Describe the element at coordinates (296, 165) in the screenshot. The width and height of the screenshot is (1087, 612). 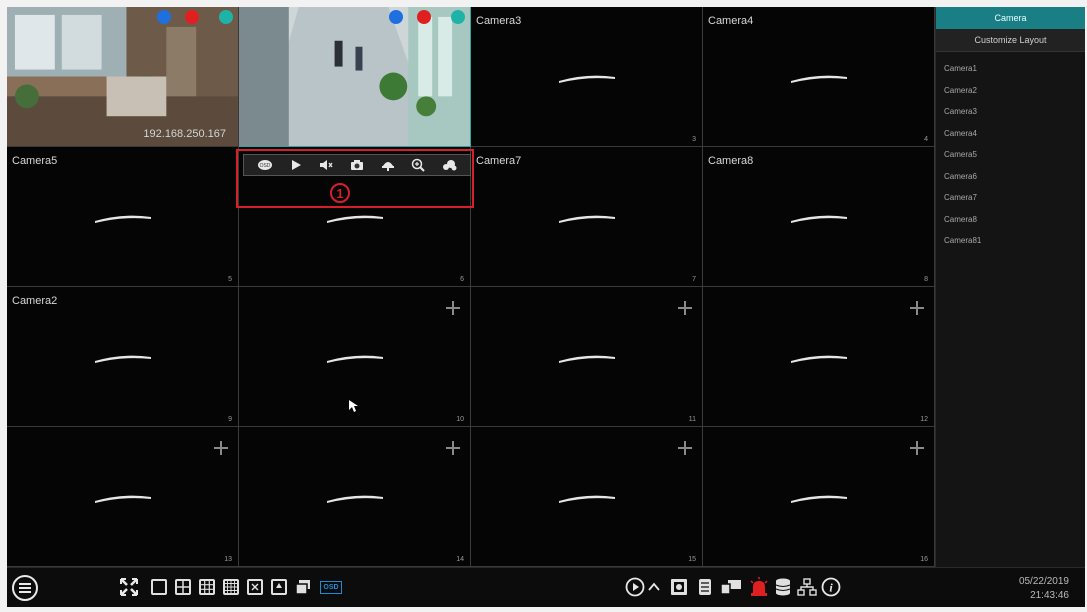
I see `play-icon` at that location.